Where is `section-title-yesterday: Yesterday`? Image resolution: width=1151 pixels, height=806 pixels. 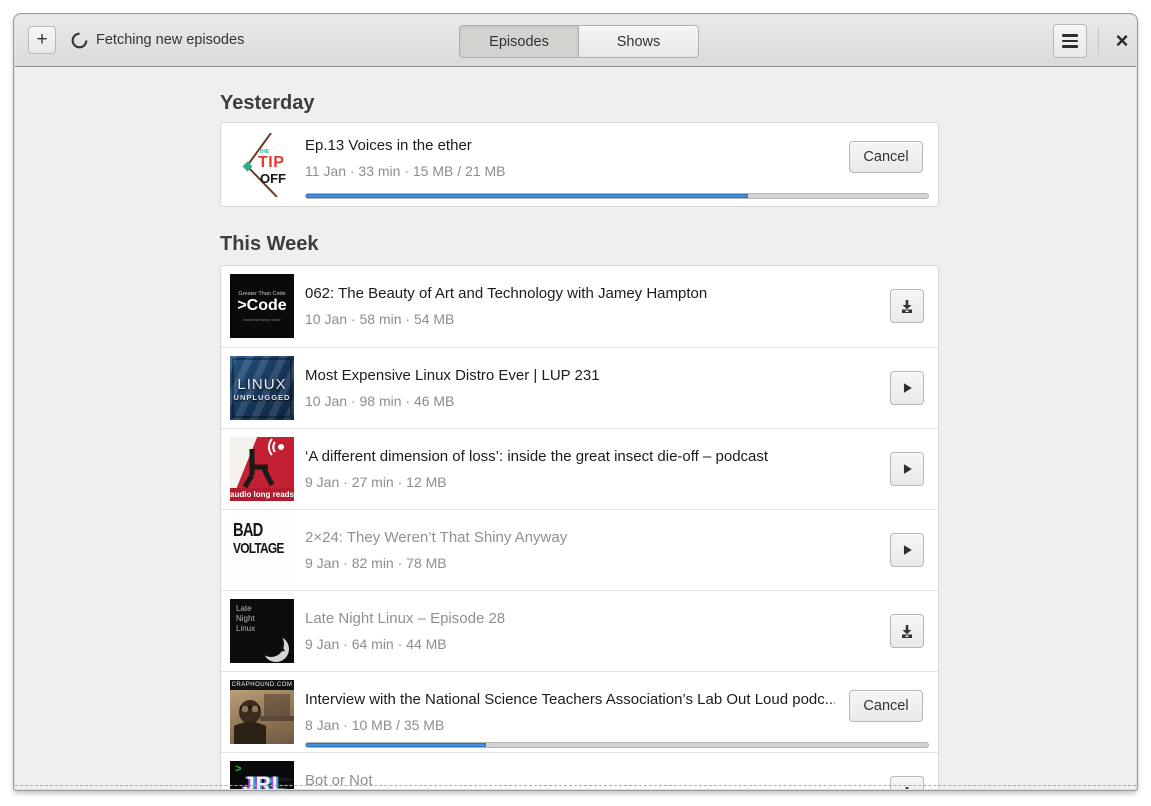 section-title-yesterday: Yesterday is located at coordinates (267, 103).